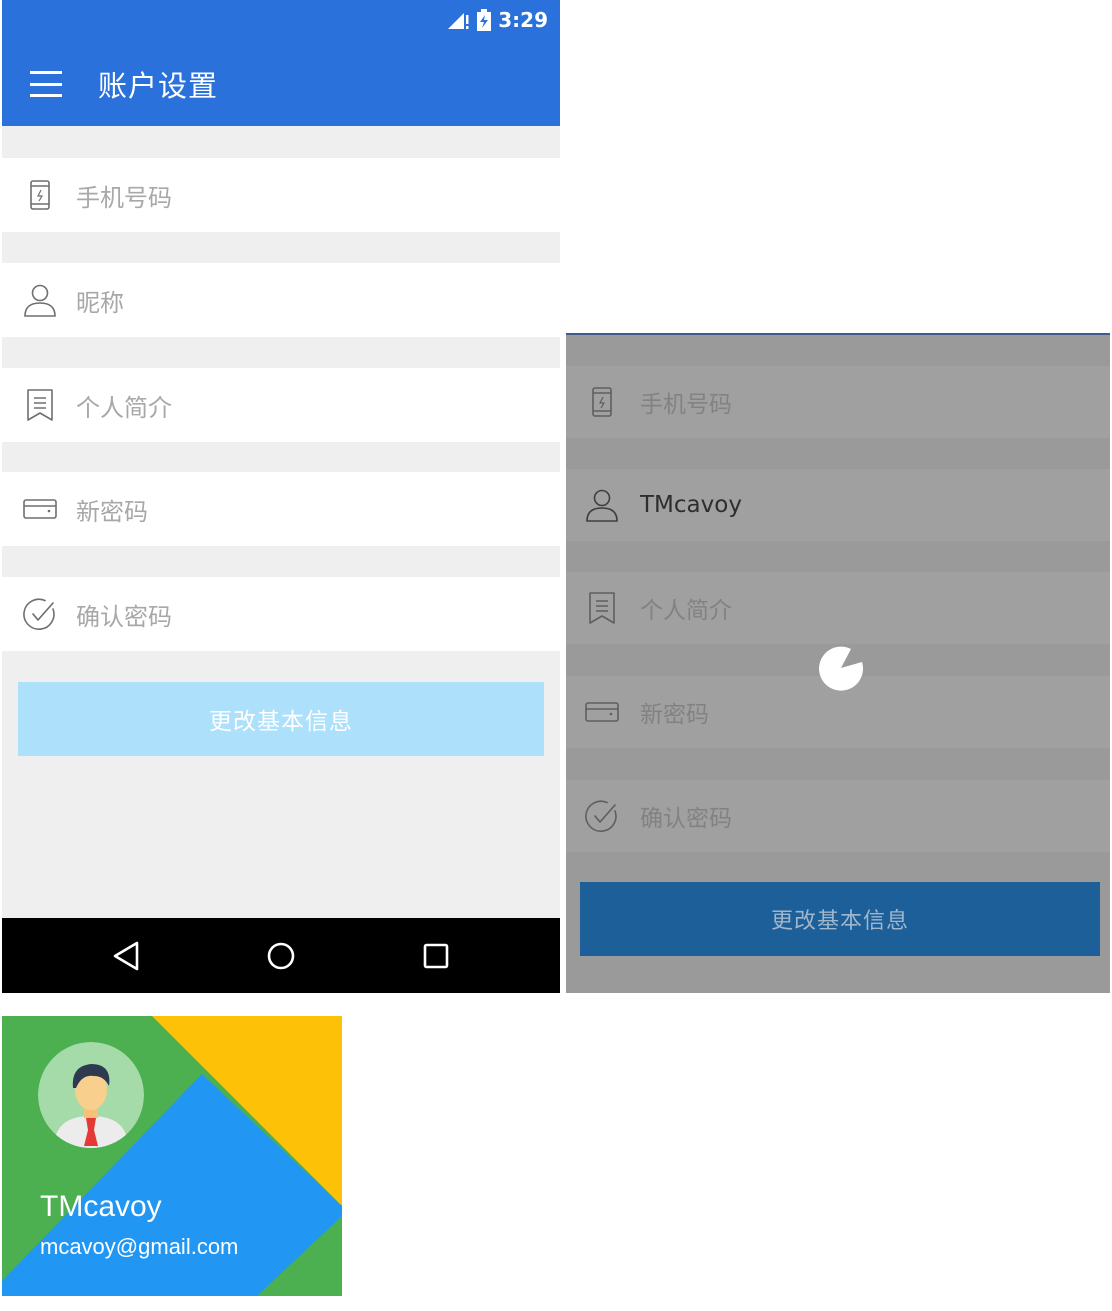 The image size is (1112, 1311). What do you see at coordinates (281, 614) in the screenshot?
I see `confirm-password-field: 确认密码` at bounding box center [281, 614].